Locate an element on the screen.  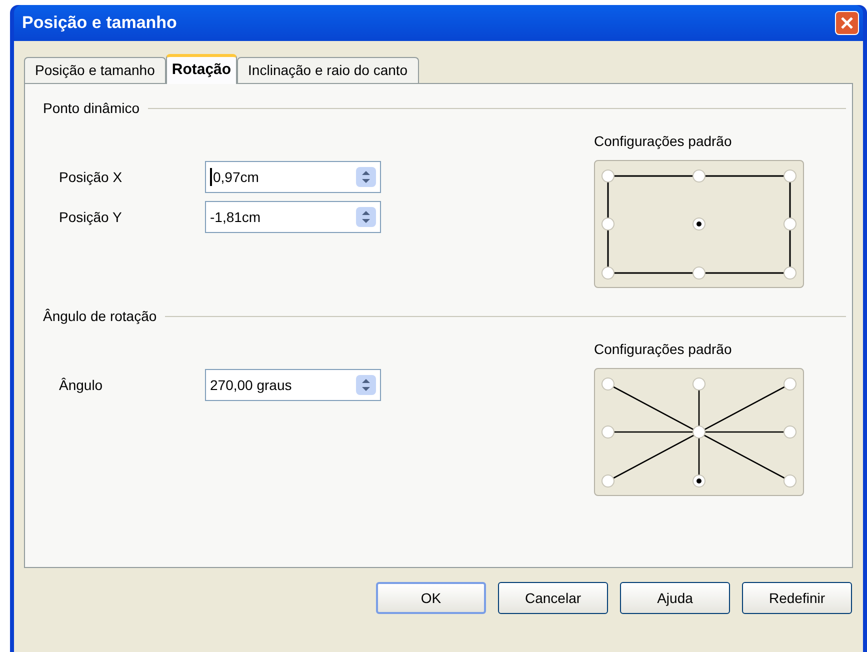
field-value: 270,00 graus is located at coordinates (251, 385).